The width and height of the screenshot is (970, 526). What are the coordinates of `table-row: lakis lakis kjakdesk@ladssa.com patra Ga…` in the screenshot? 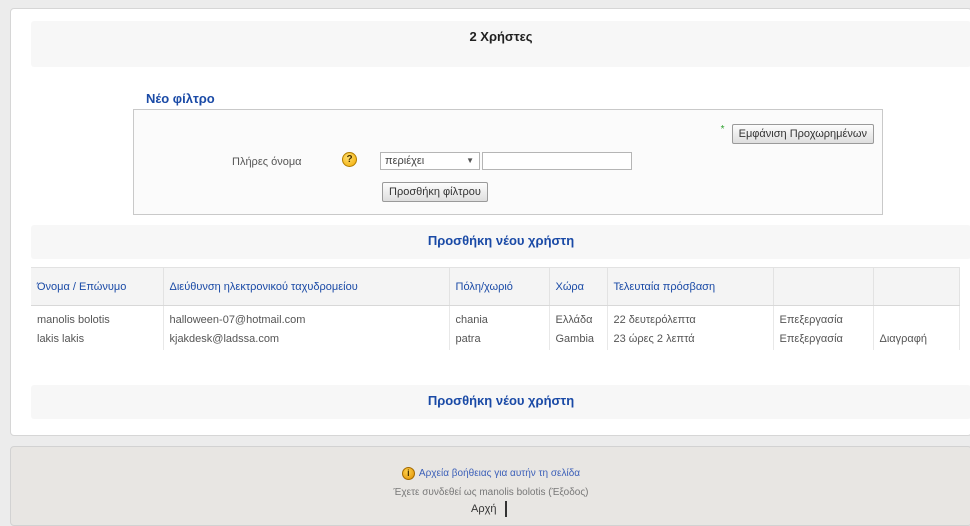 It's located at (495, 338).